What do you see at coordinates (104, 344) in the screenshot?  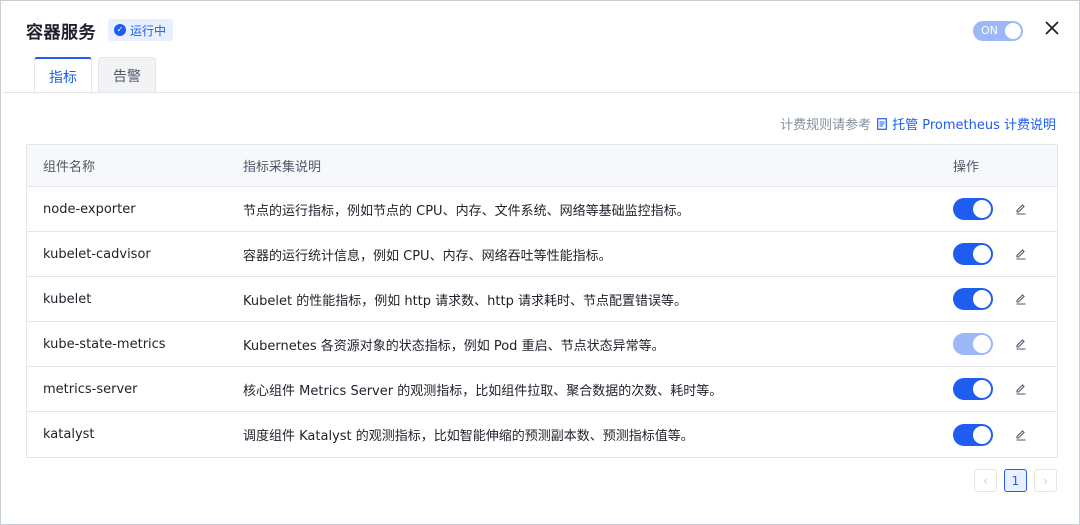 I see `component-name: kube-state-metrics` at bounding box center [104, 344].